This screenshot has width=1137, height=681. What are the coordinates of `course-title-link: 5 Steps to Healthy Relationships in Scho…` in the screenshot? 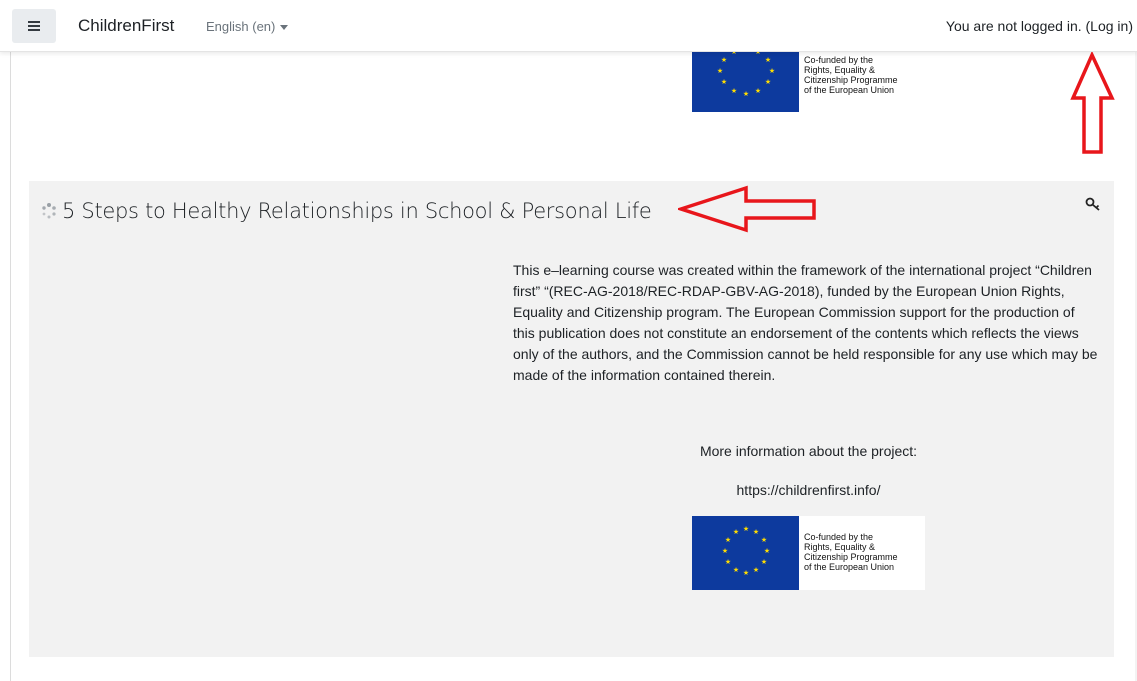 It's located at (357, 211).